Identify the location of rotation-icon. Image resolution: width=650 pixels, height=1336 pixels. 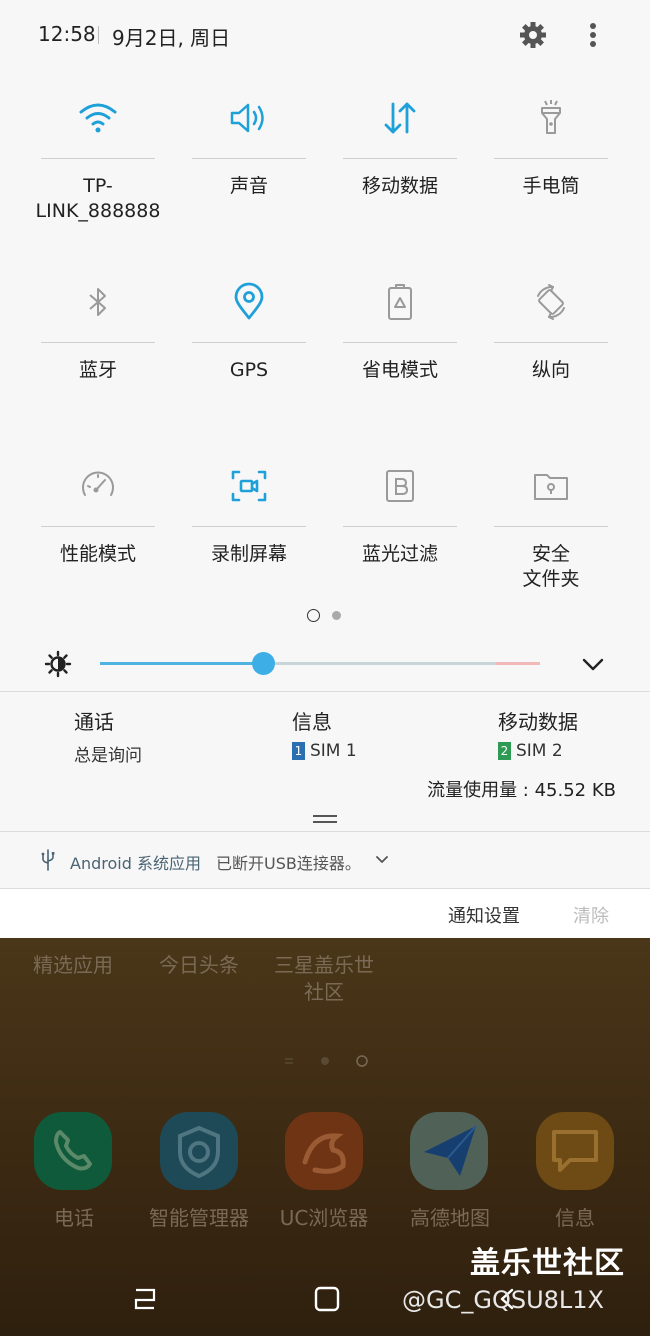
(551, 302).